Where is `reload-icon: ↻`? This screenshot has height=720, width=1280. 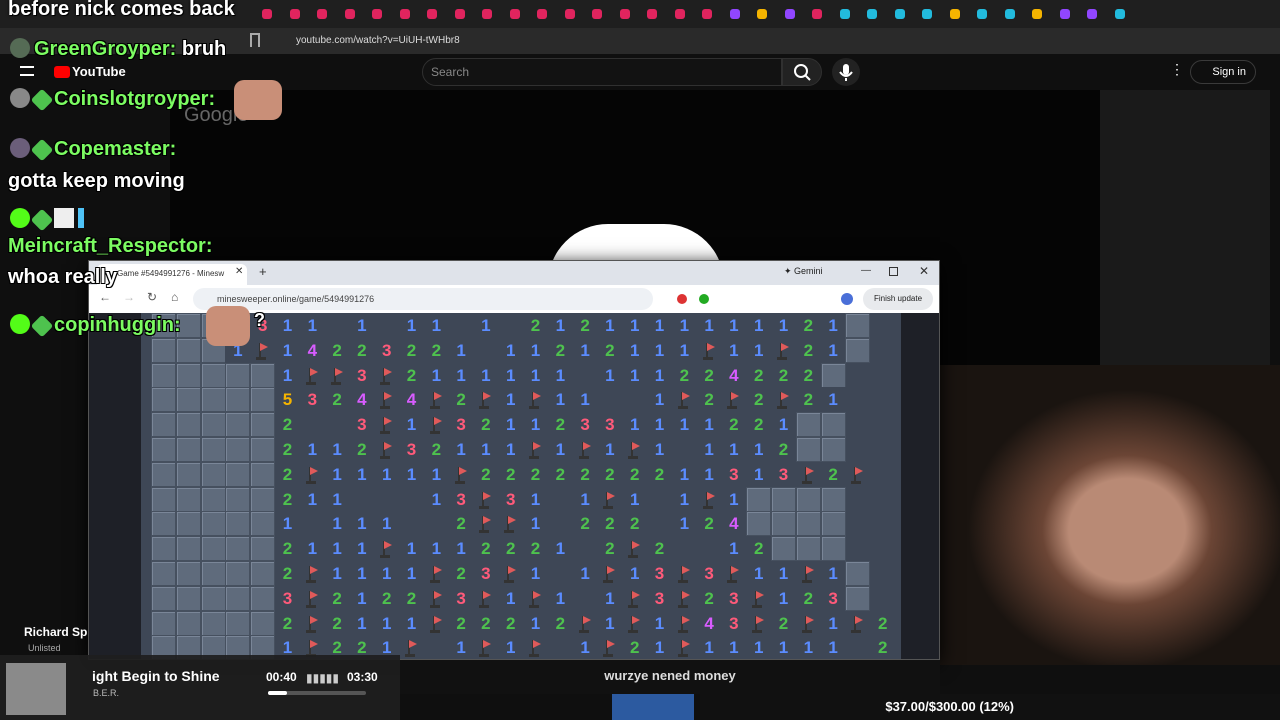
reload-icon: ↻ is located at coordinates (152, 297).